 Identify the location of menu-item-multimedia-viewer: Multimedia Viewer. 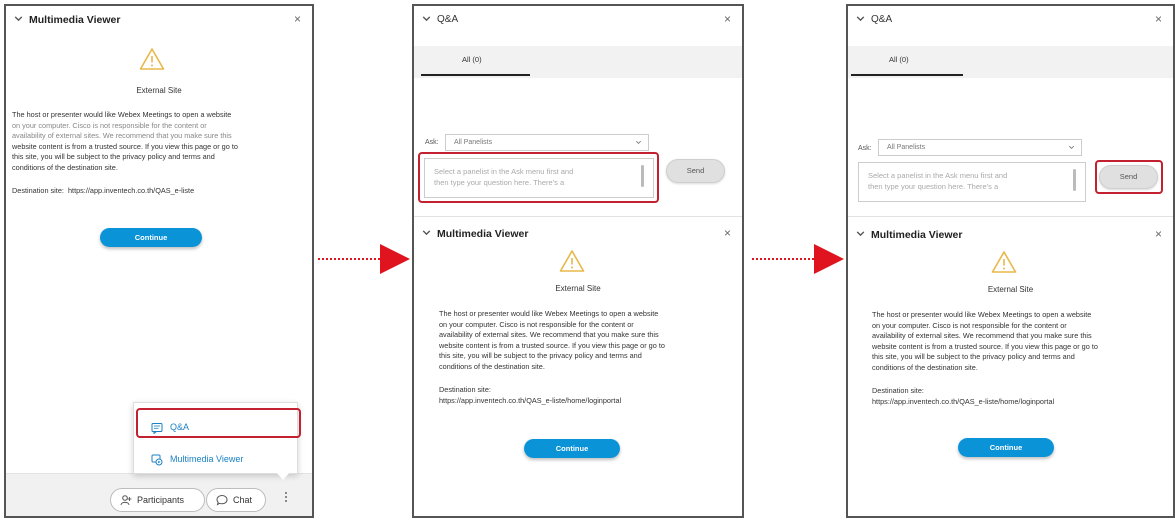
(215, 460).